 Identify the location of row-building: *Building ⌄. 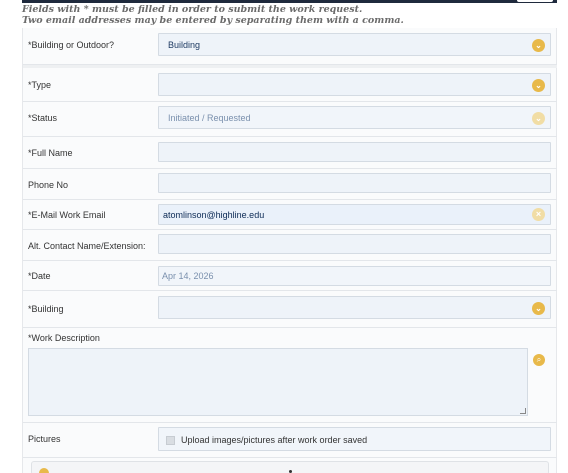
(290, 309).